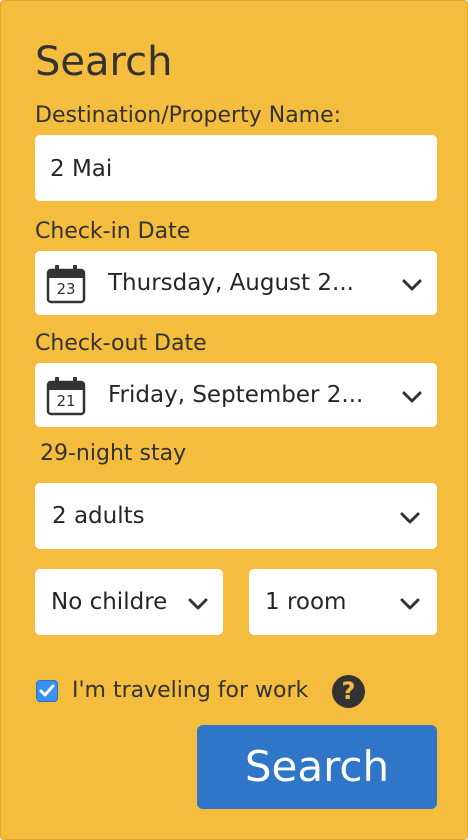 This screenshot has height=840, width=468. What do you see at coordinates (236, 516) in the screenshot?
I see `adults-select: 2 adults` at bounding box center [236, 516].